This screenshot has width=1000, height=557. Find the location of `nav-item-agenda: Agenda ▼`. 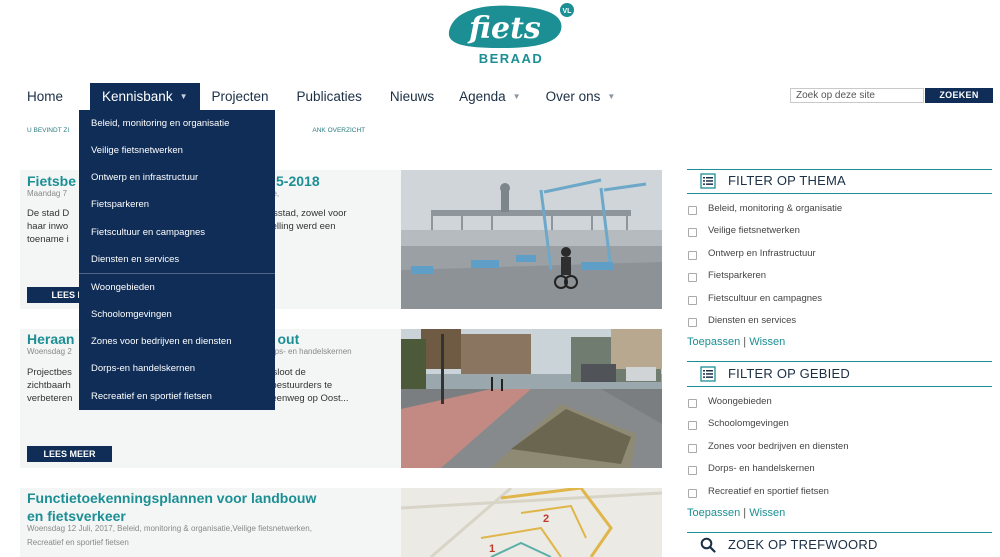

nav-item-agenda: Agenda ▼ is located at coordinates (486, 96).